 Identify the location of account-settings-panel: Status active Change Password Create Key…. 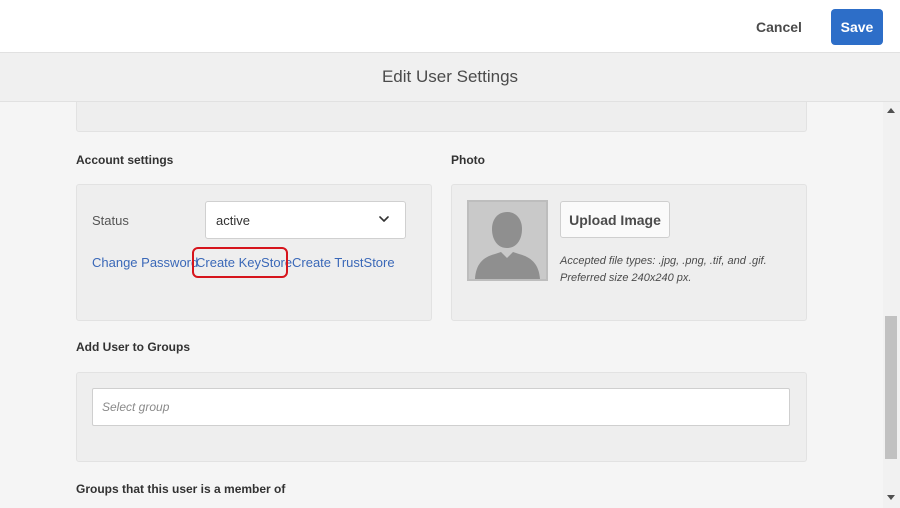
(254, 252).